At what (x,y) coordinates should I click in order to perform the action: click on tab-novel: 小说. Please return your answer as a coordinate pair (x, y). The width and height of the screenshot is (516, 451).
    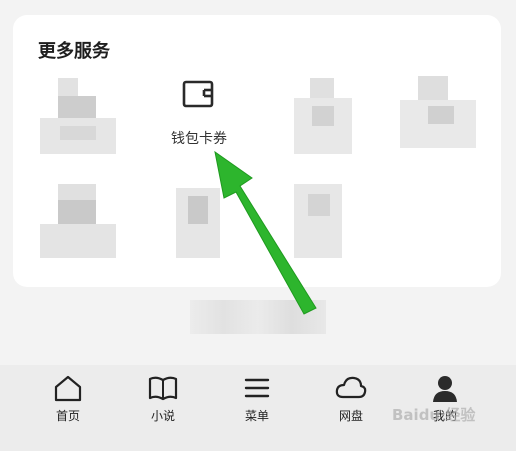
    Looking at the image, I should click on (163, 404).